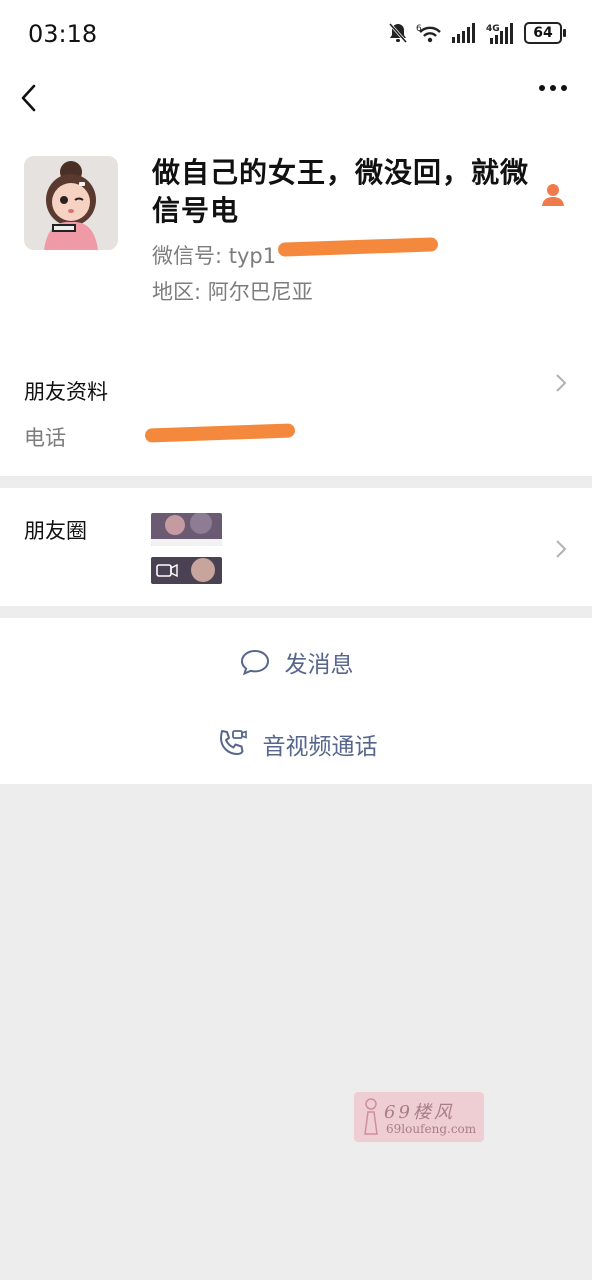  What do you see at coordinates (431, 1129) in the screenshot?
I see `watermark-url: 69loufeng.com` at bounding box center [431, 1129].